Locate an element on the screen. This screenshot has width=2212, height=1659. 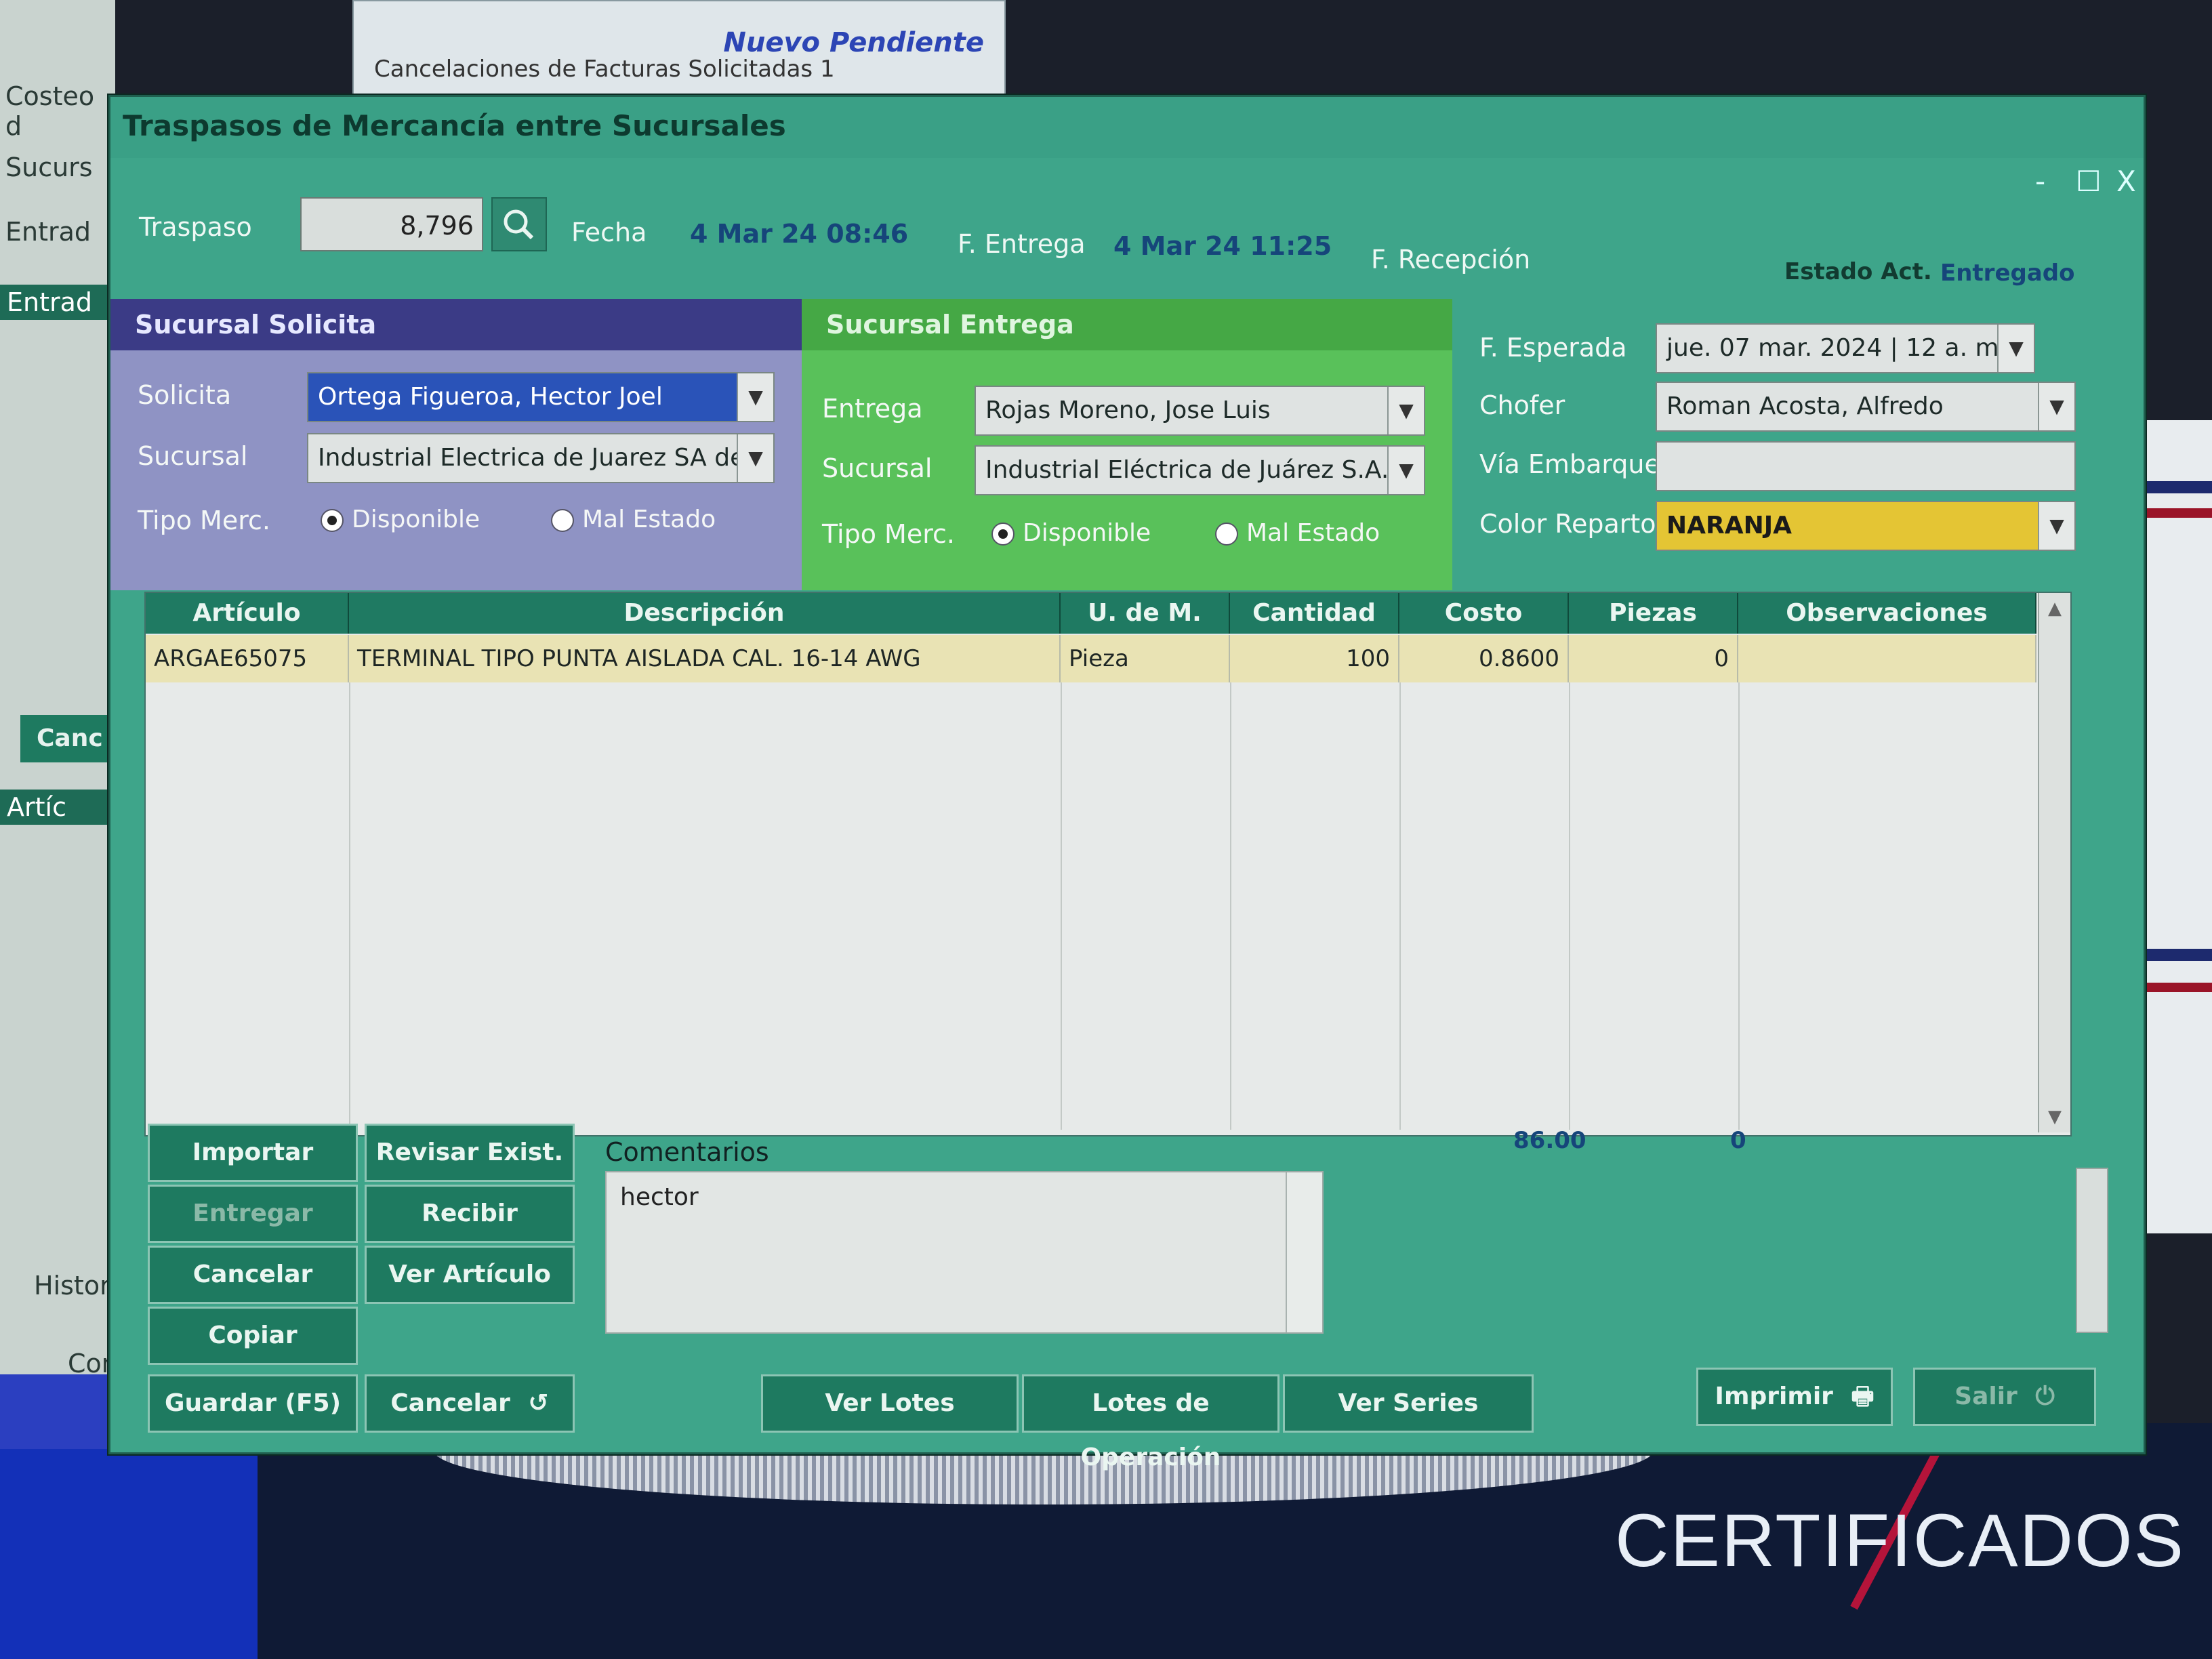
color-reparto-label: Color Reparto is located at coordinates (1567, 524).